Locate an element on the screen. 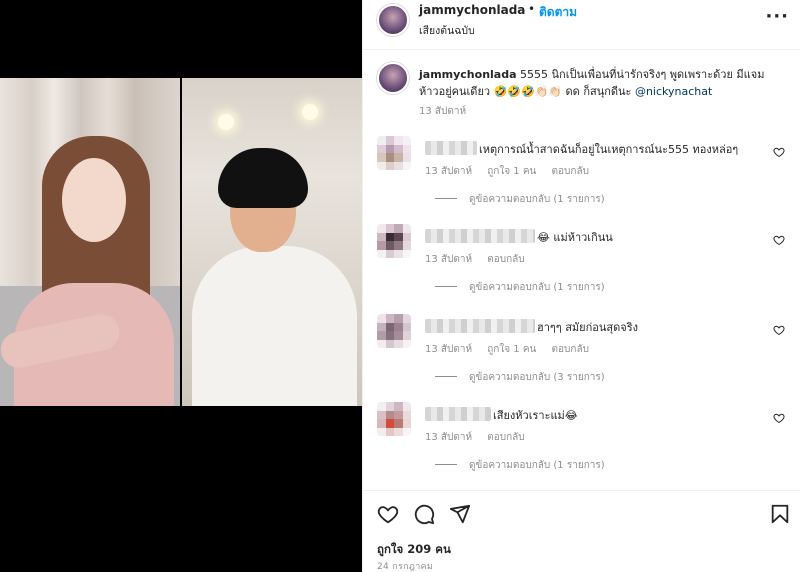 The width and height of the screenshot is (800, 572). author-username: jammychonlada is located at coordinates (472, 10).